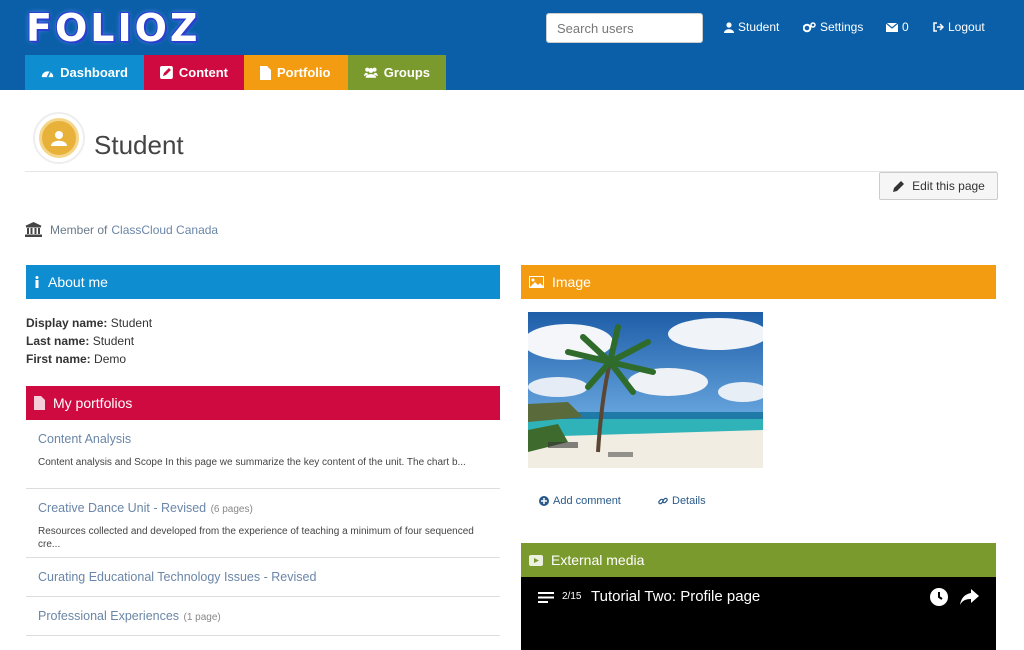 This screenshot has height=650, width=1024. I want to click on settings-link: Settings, so click(833, 27).